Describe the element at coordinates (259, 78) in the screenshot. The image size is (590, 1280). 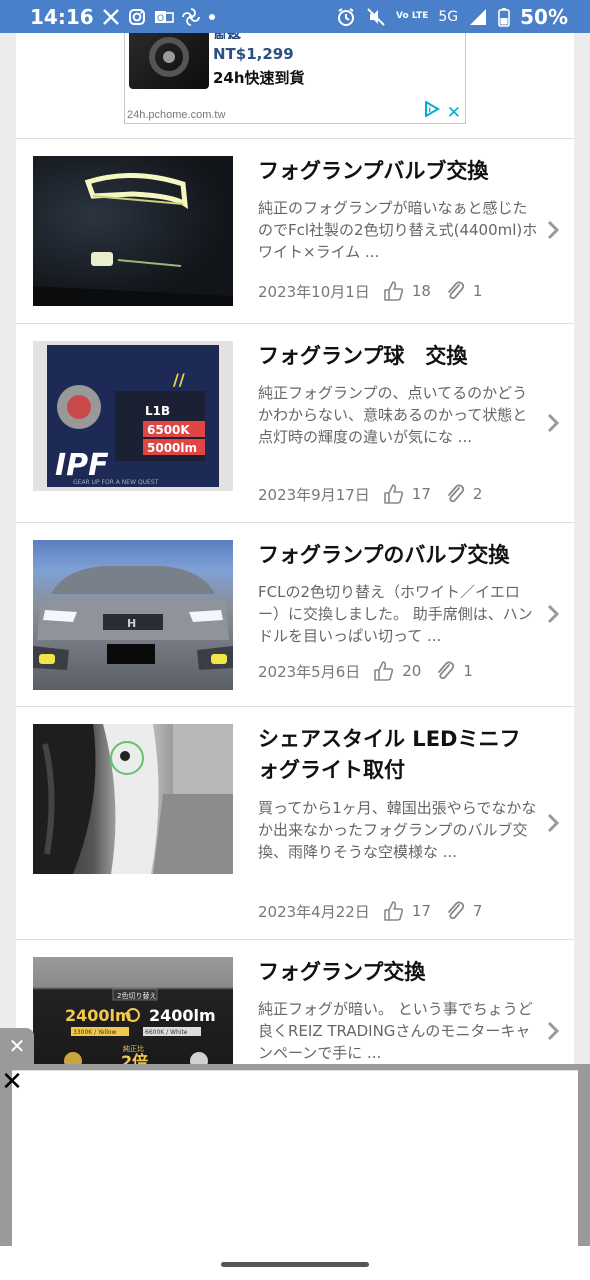
I see `ad-tagline: 24h快速到貨` at that location.